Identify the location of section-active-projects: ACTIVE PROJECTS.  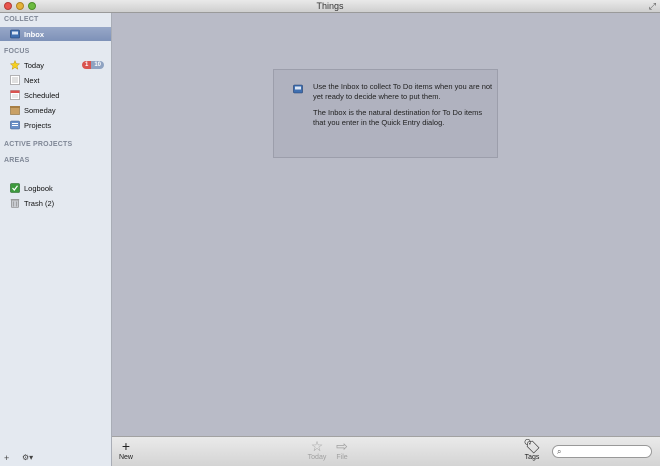
(38, 144).